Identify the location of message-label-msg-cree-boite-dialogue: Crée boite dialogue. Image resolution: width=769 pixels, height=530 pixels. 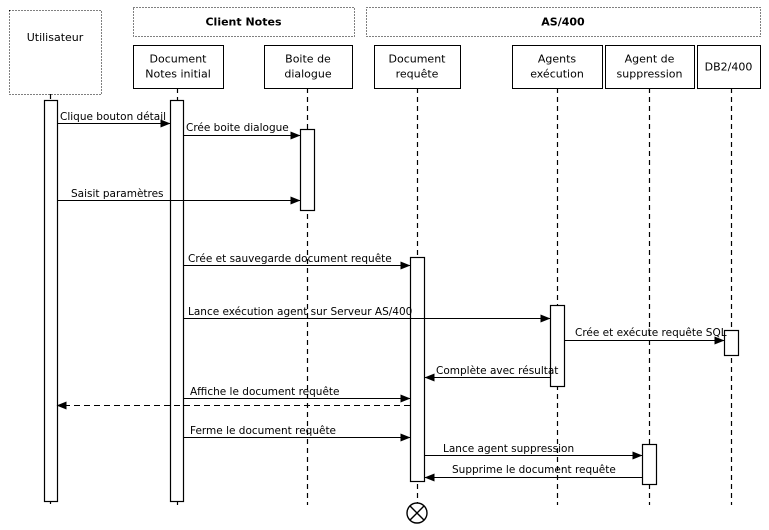
(237, 128).